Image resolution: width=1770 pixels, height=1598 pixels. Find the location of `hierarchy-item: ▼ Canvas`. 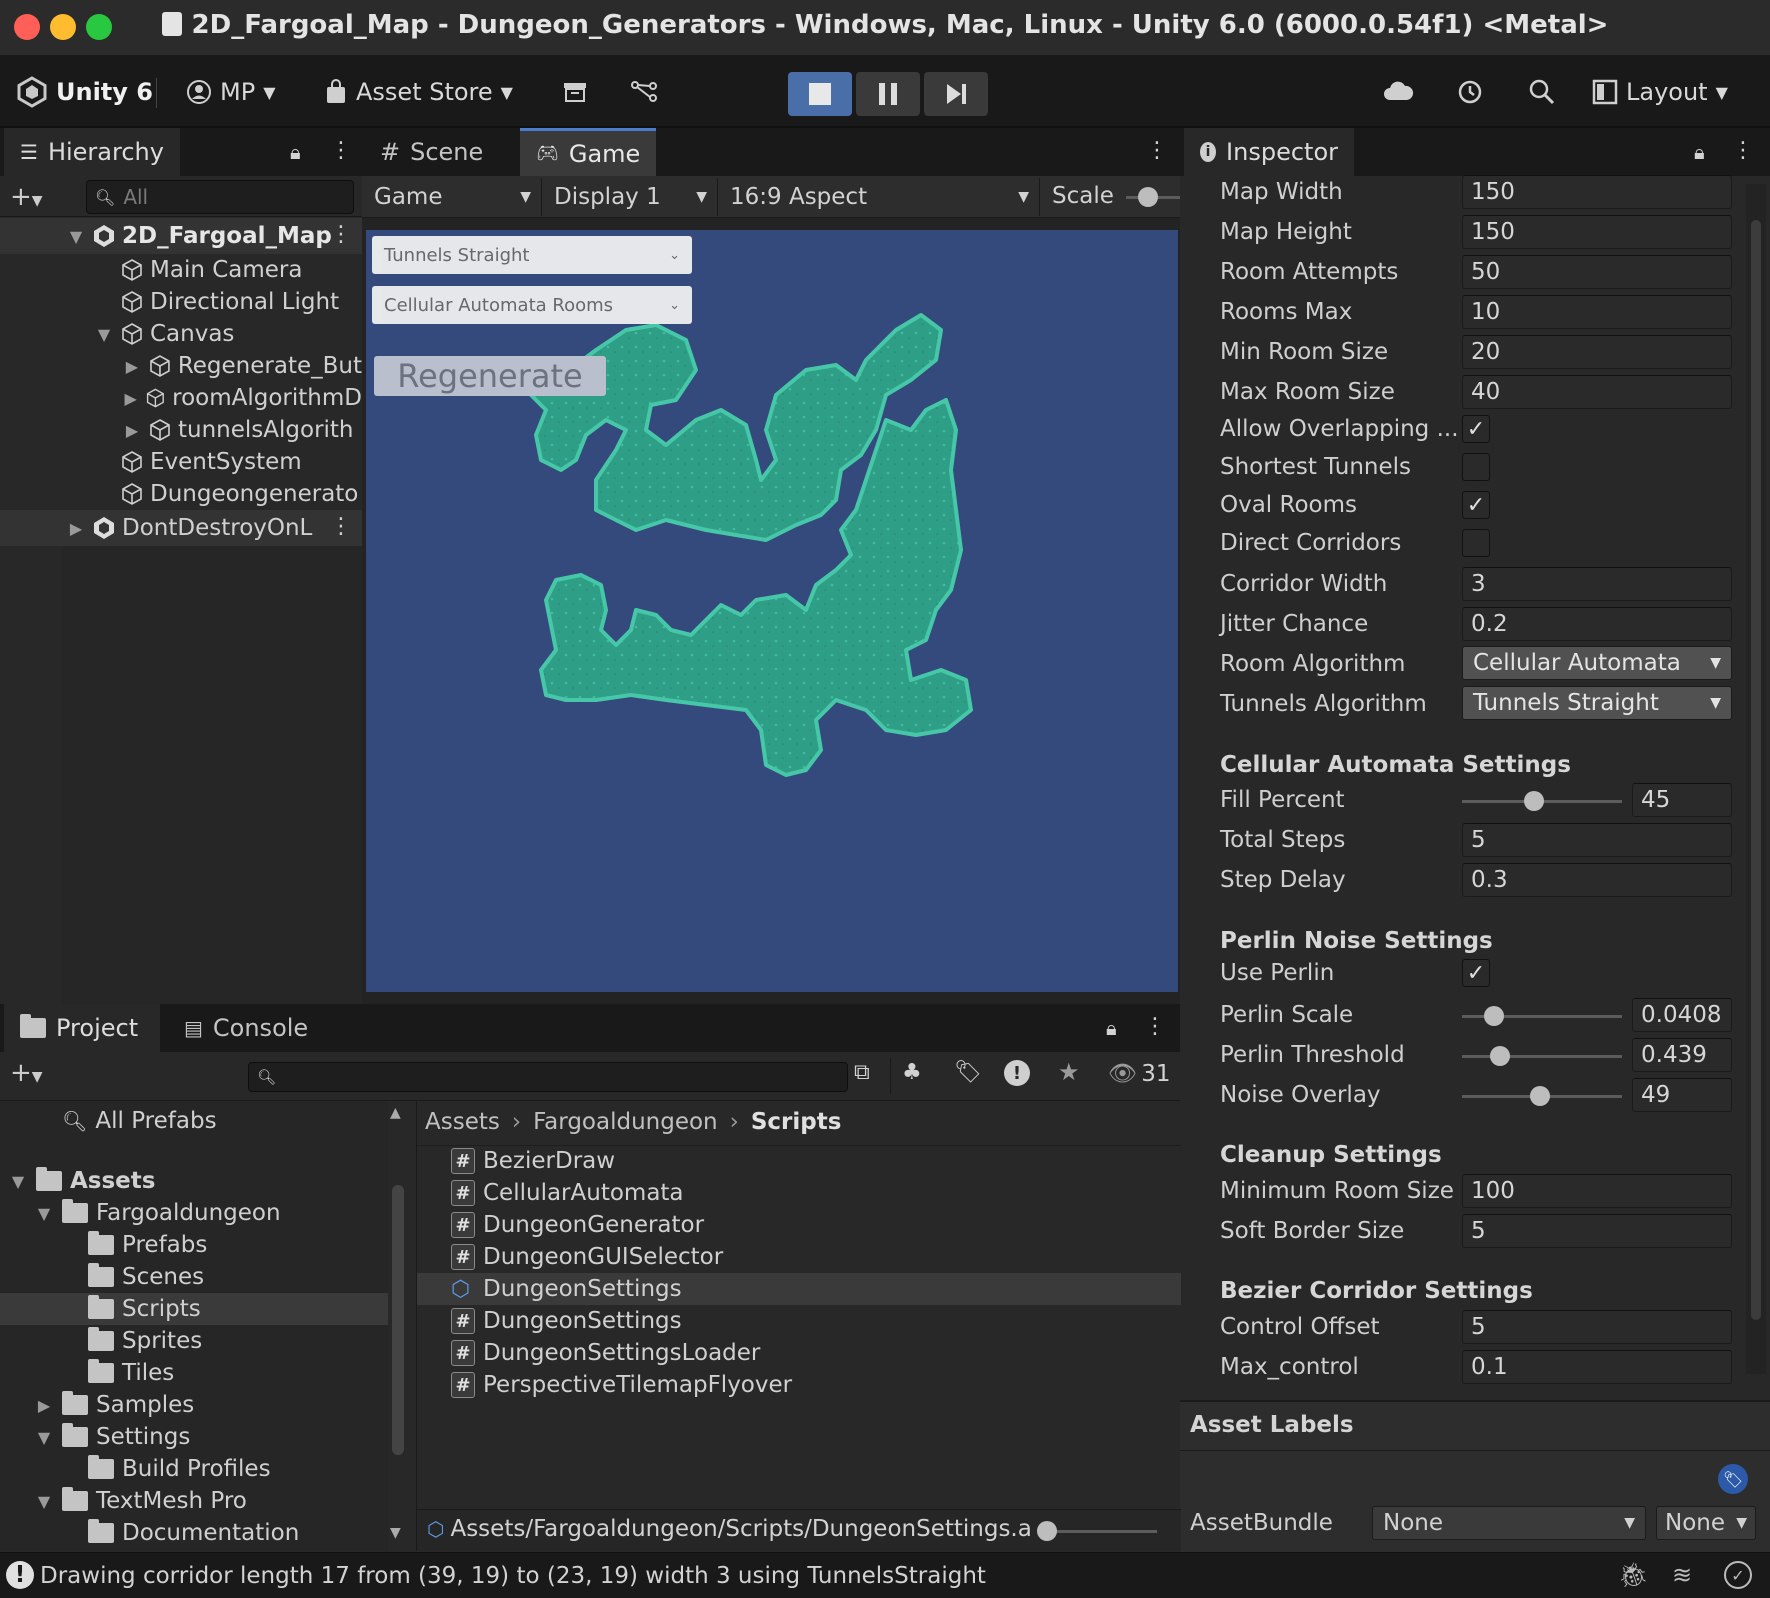

hierarchy-item: ▼ Canvas is located at coordinates (181, 334).